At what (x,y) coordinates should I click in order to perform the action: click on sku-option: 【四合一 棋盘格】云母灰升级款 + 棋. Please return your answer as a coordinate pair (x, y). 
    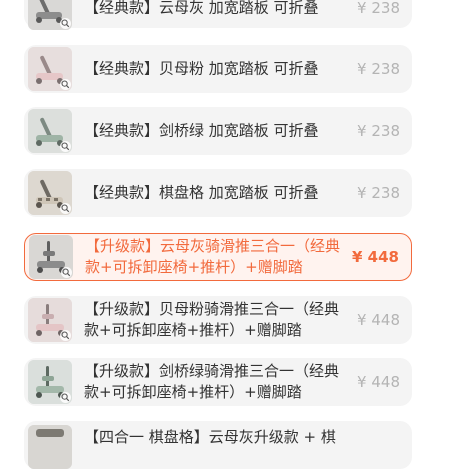
    Looking at the image, I should click on (218, 445).